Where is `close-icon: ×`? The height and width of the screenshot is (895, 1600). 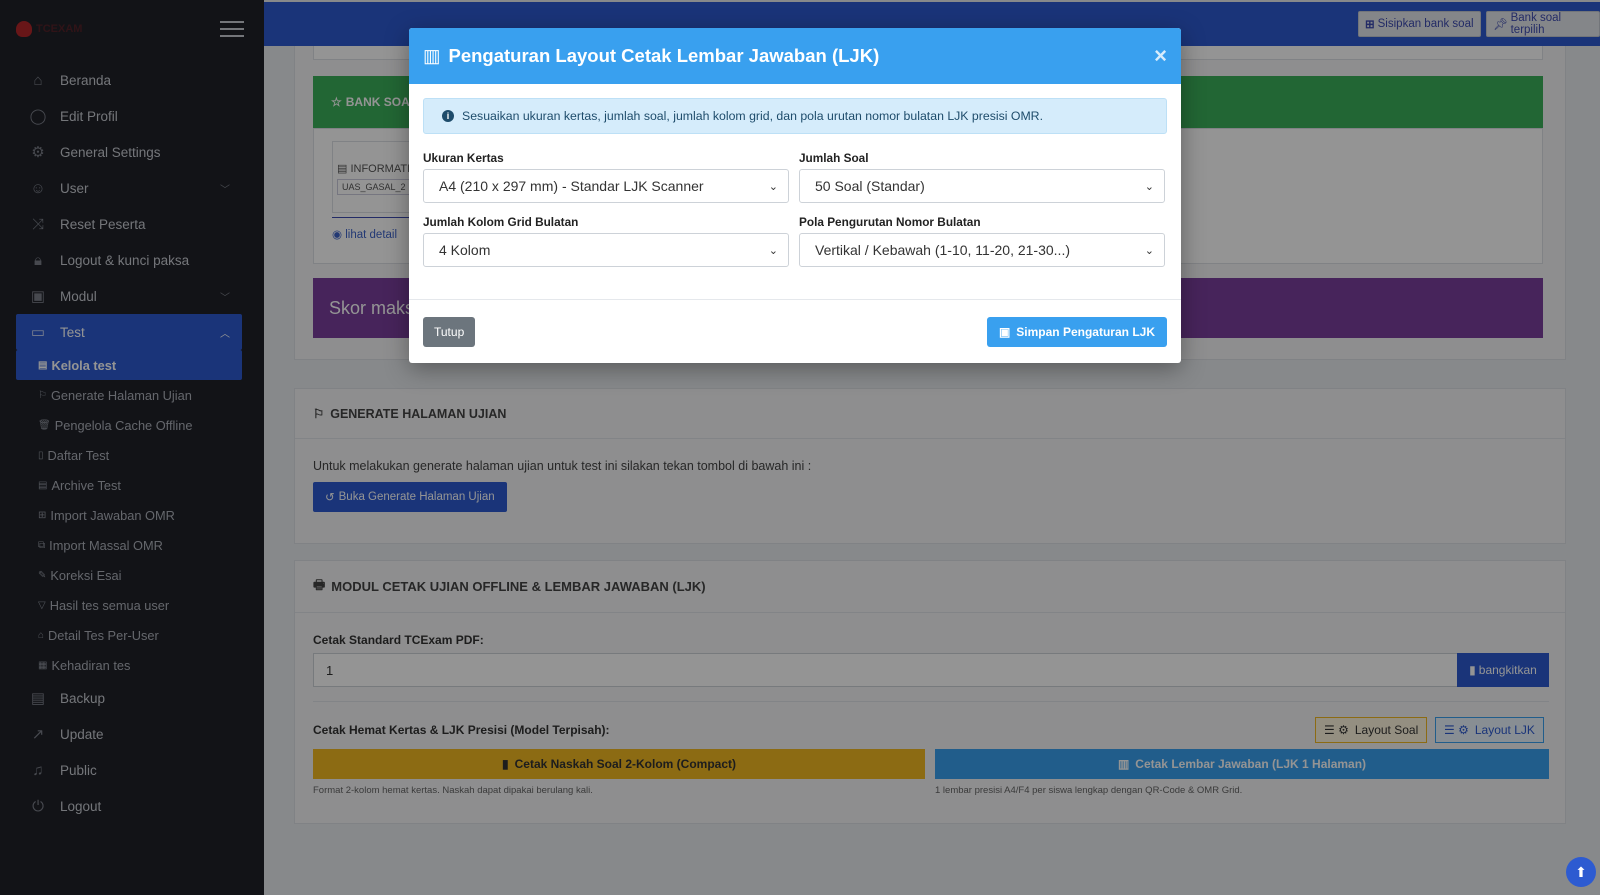 close-icon: × is located at coordinates (1160, 56).